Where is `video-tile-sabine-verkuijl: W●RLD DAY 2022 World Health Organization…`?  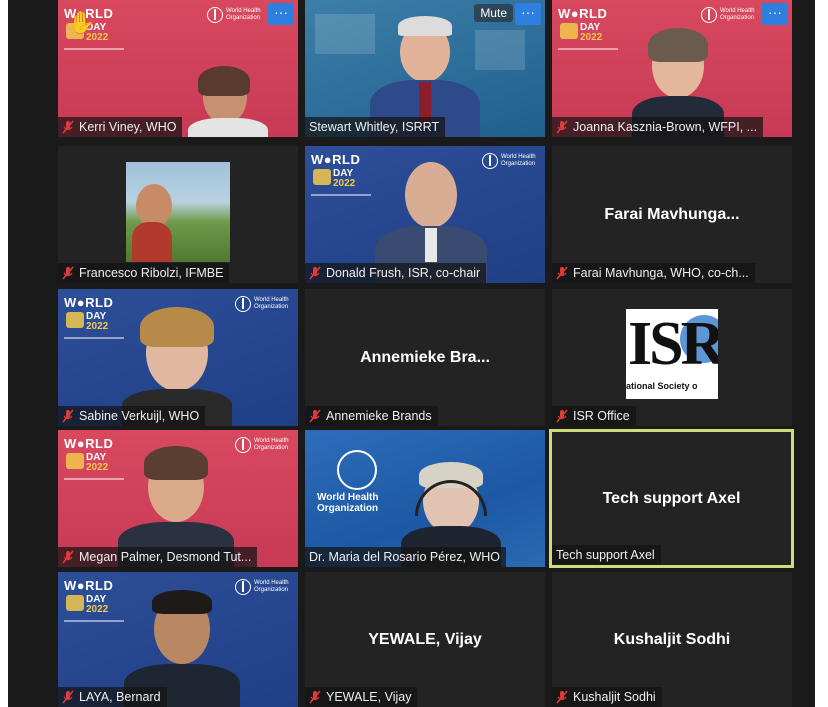 video-tile-sabine-verkuijl: W●RLD DAY 2022 World Health Organization… is located at coordinates (178, 357).